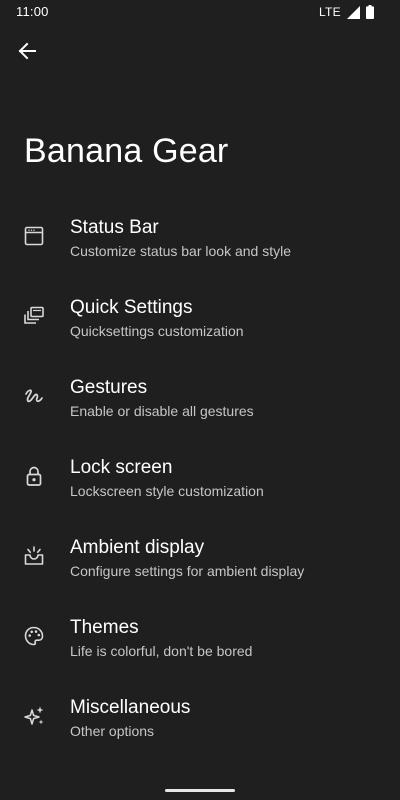 The height and width of the screenshot is (800, 400). Describe the element at coordinates (131, 307) in the screenshot. I see `settings-item-title: Quick Settings` at that location.